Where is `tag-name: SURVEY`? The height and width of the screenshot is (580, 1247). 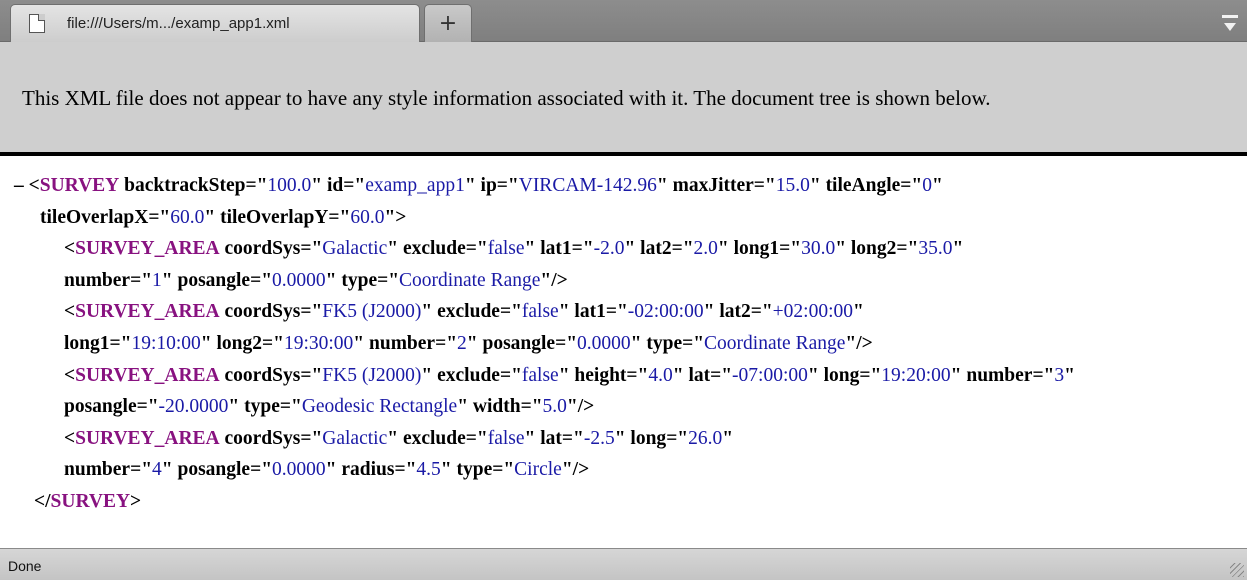 tag-name: SURVEY is located at coordinates (90, 501).